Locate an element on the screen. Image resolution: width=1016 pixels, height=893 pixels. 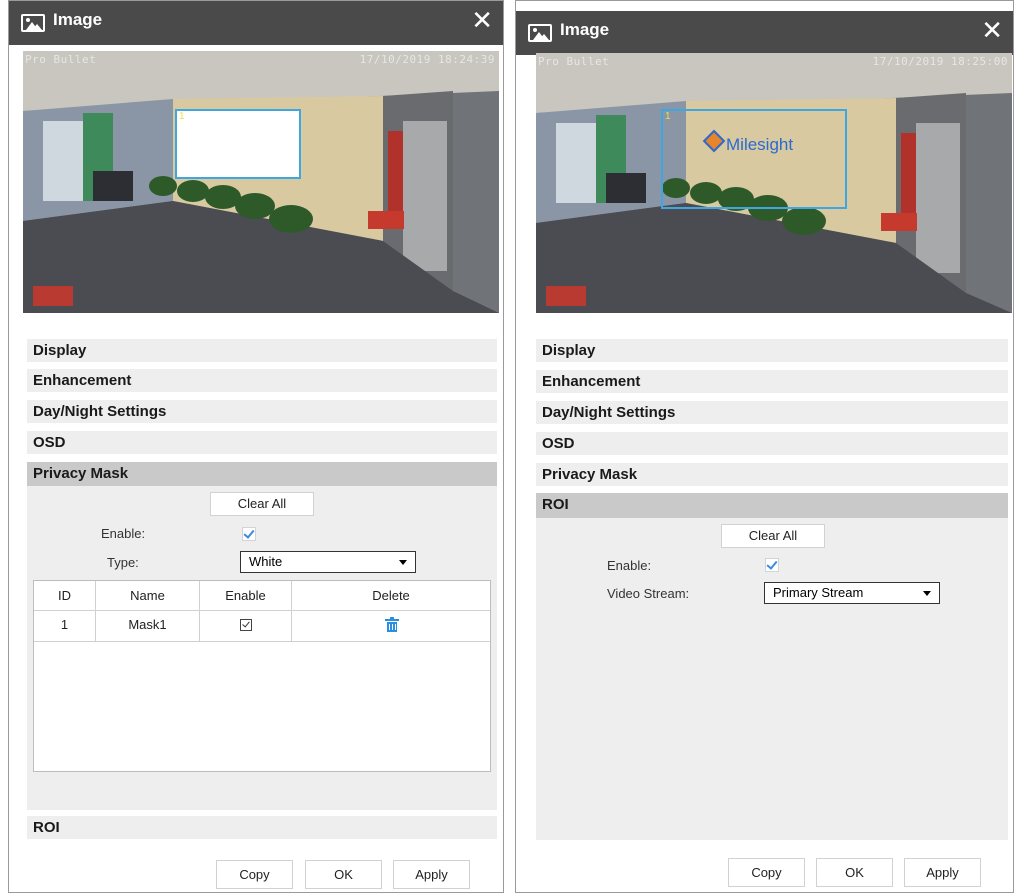
cell-enable is located at coordinates (246, 625).